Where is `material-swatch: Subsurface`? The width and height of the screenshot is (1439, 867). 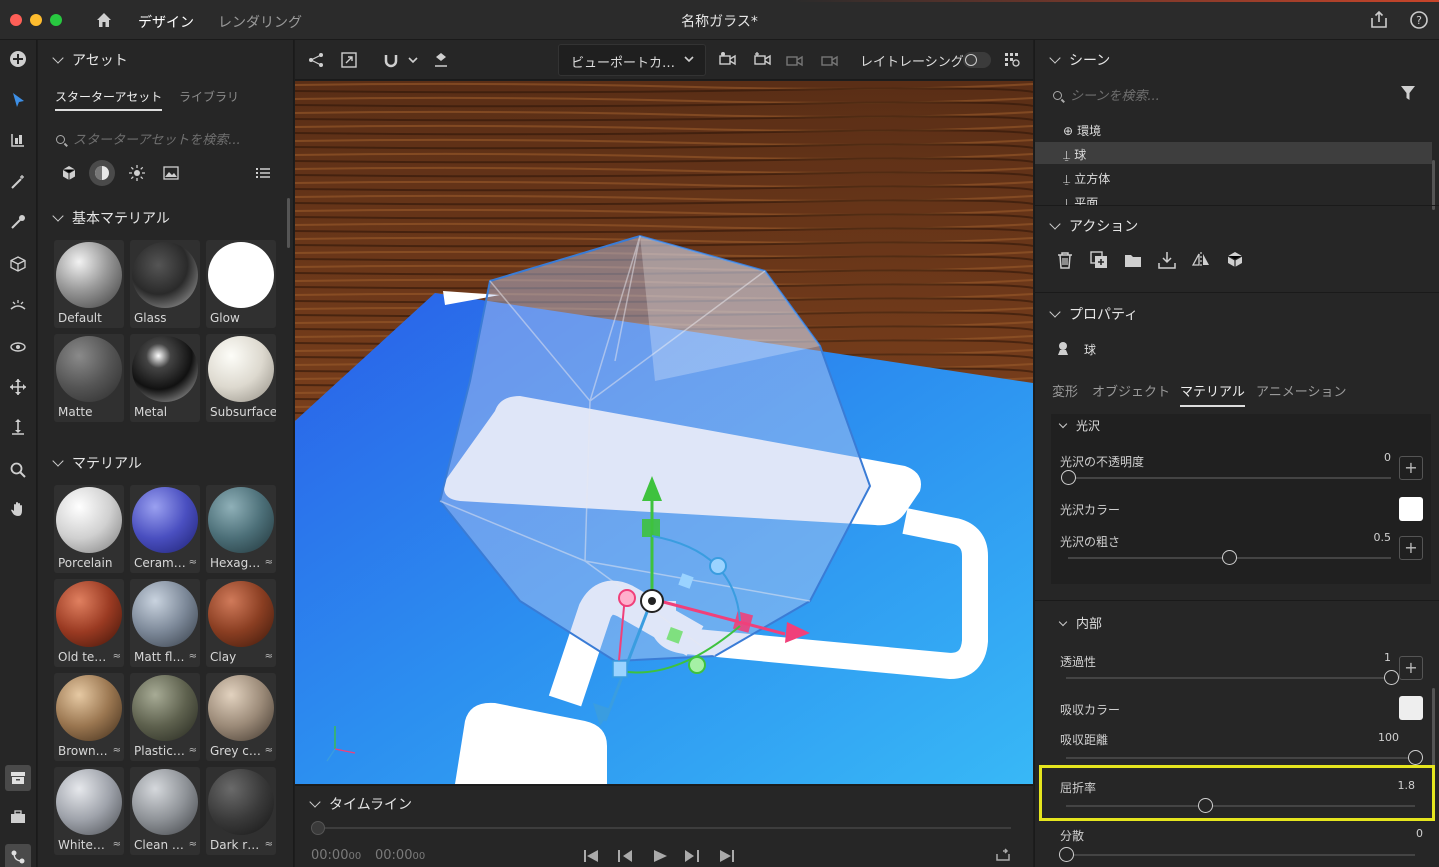 material-swatch: Subsurface is located at coordinates (241, 378).